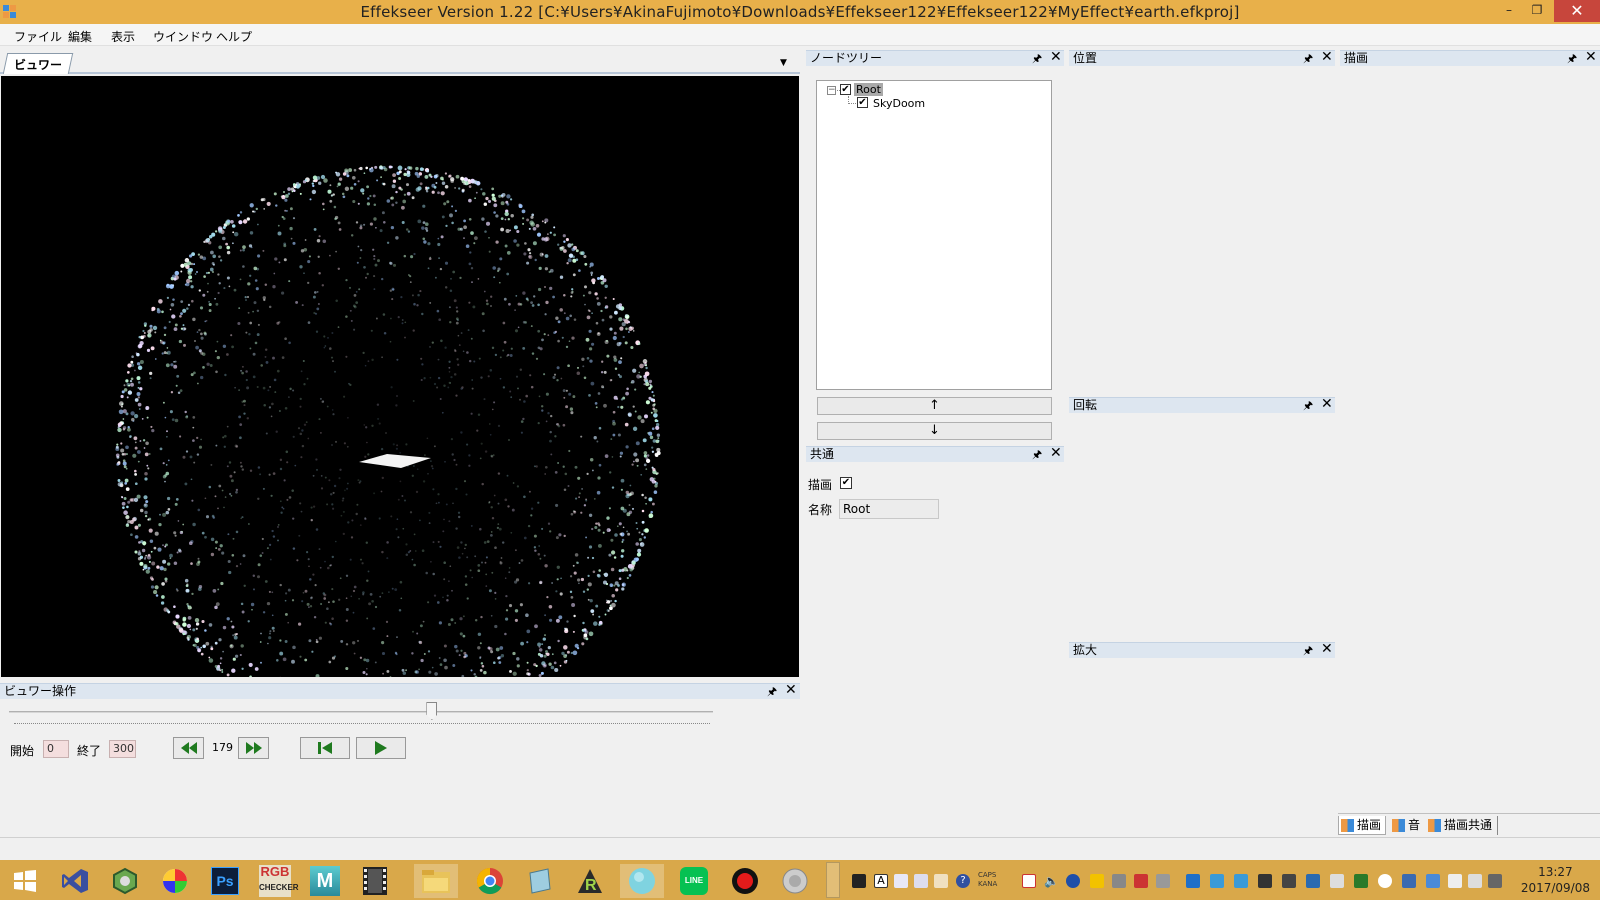  Describe the element at coordinates (22, 751) in the screenshot. I see `start-label: 開始` at that location.